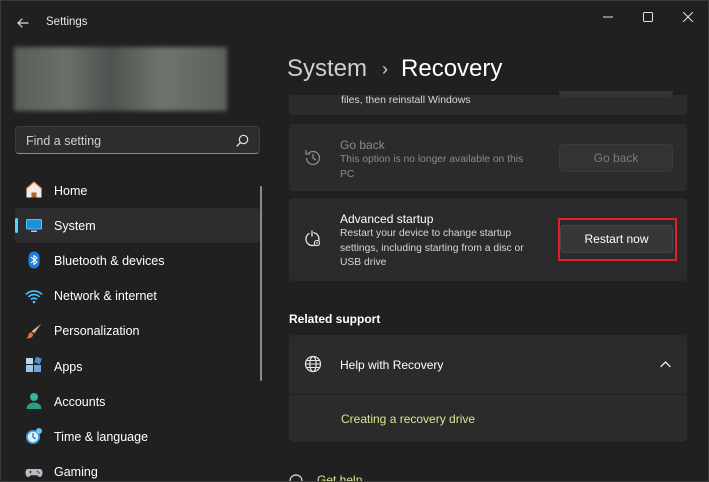  Describe the element at coordinates (339, 477) in the screenshot. I see `get-help-link: Get help` at that location.